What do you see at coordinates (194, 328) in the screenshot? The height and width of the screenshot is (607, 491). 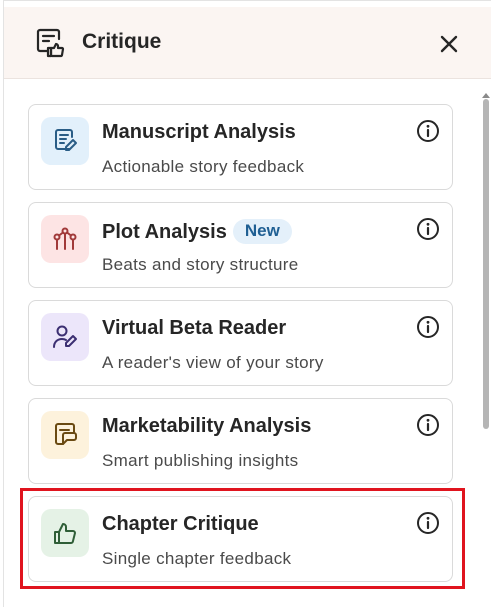 I see `card-title: Virtual Beta Reader` at bounding box center [194, 328].